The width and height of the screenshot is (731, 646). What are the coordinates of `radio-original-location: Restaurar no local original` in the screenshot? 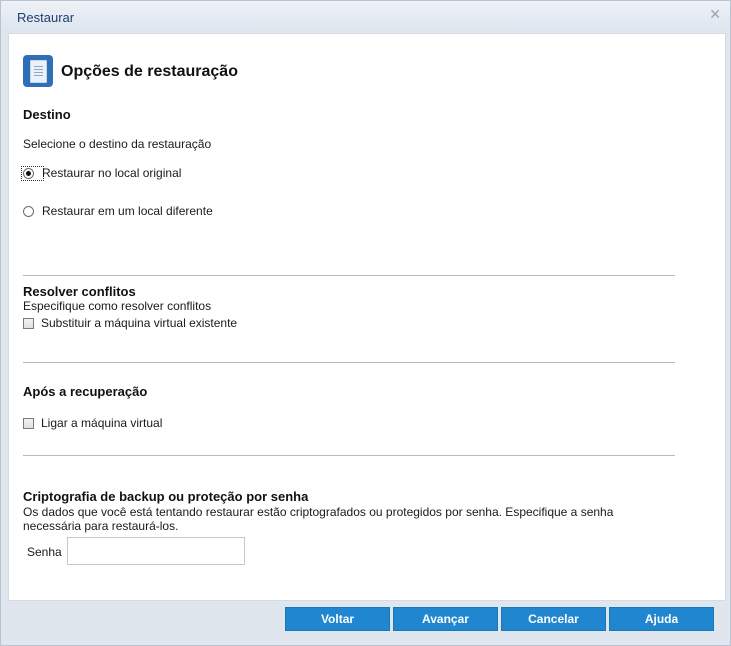 It's located at (101, 173).